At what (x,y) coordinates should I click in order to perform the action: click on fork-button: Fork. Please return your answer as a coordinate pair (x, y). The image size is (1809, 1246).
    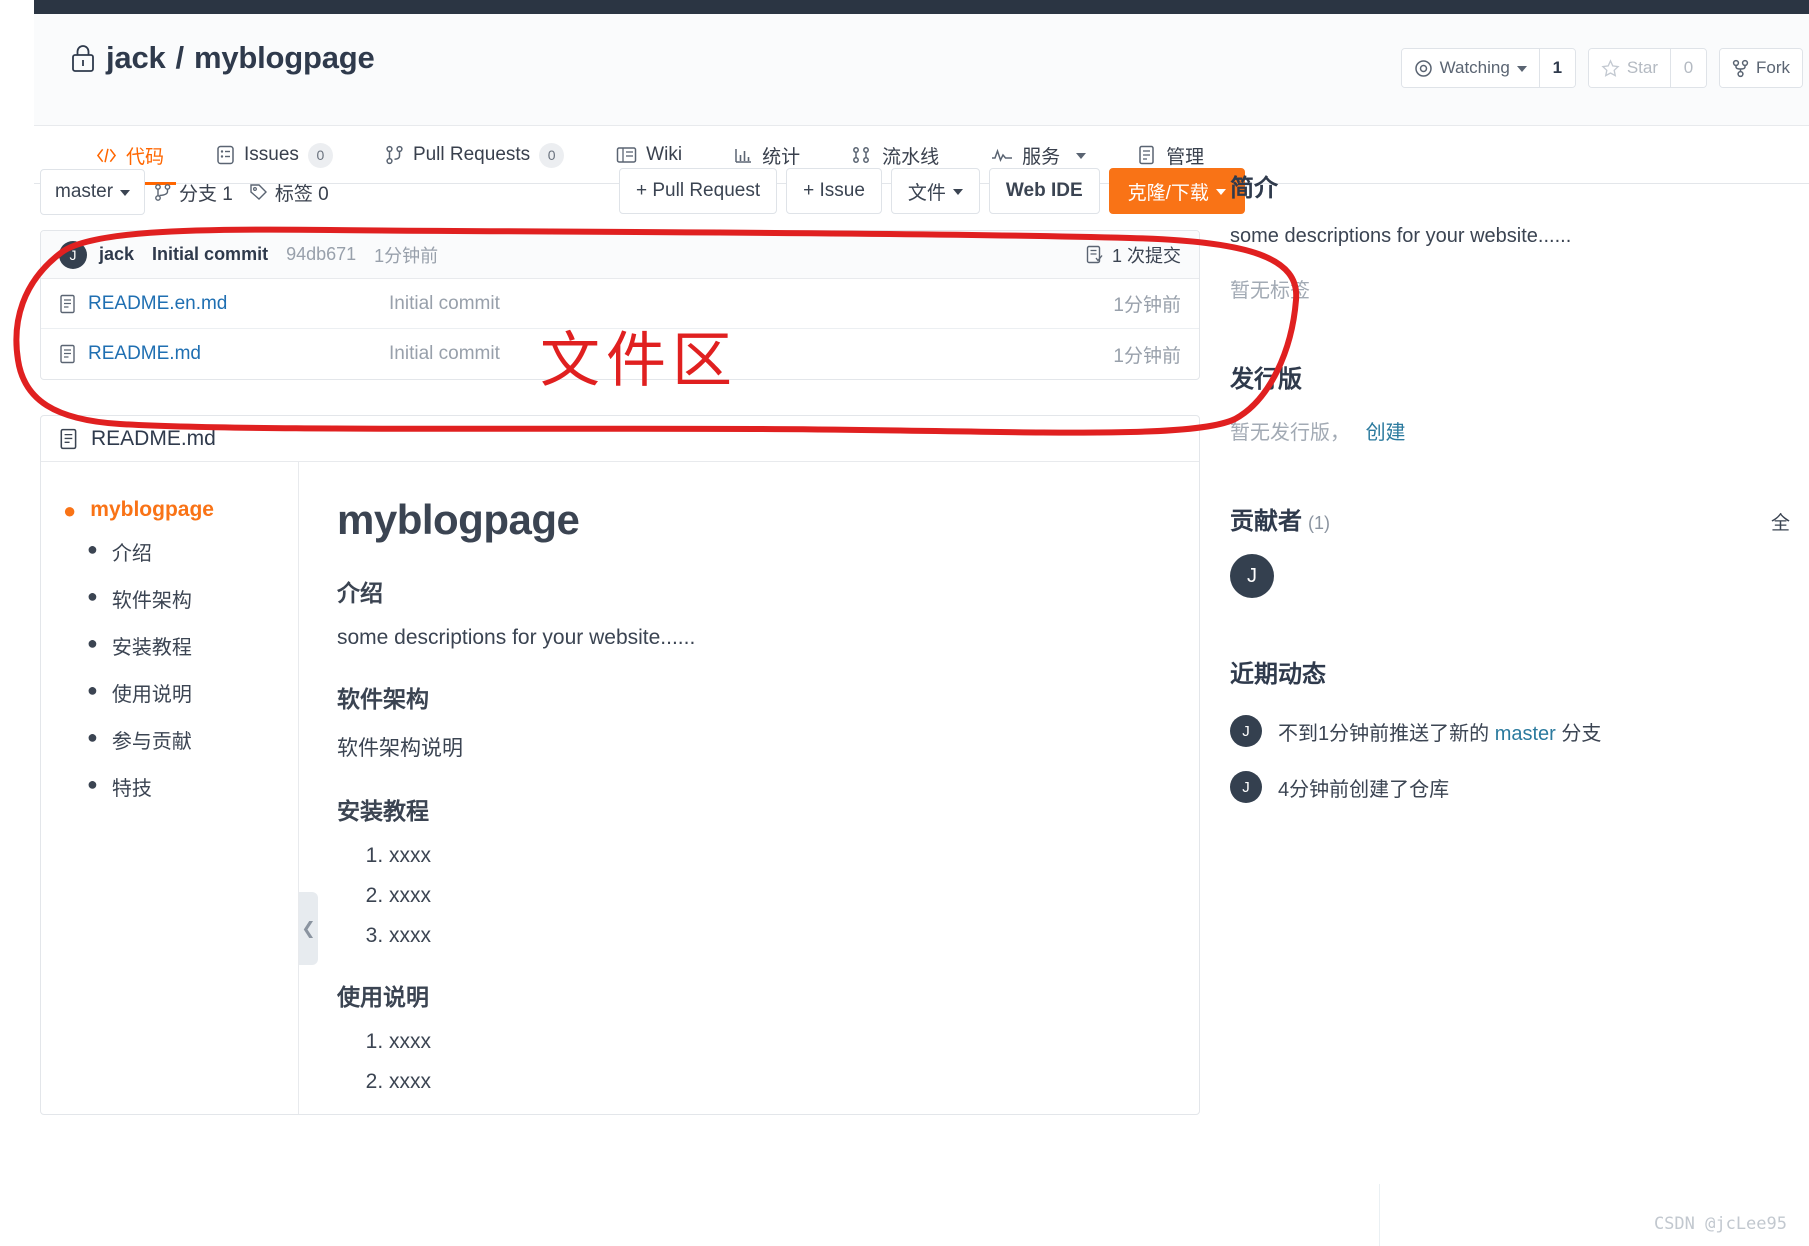
    Looking at the image, I should click on (1761, 68).